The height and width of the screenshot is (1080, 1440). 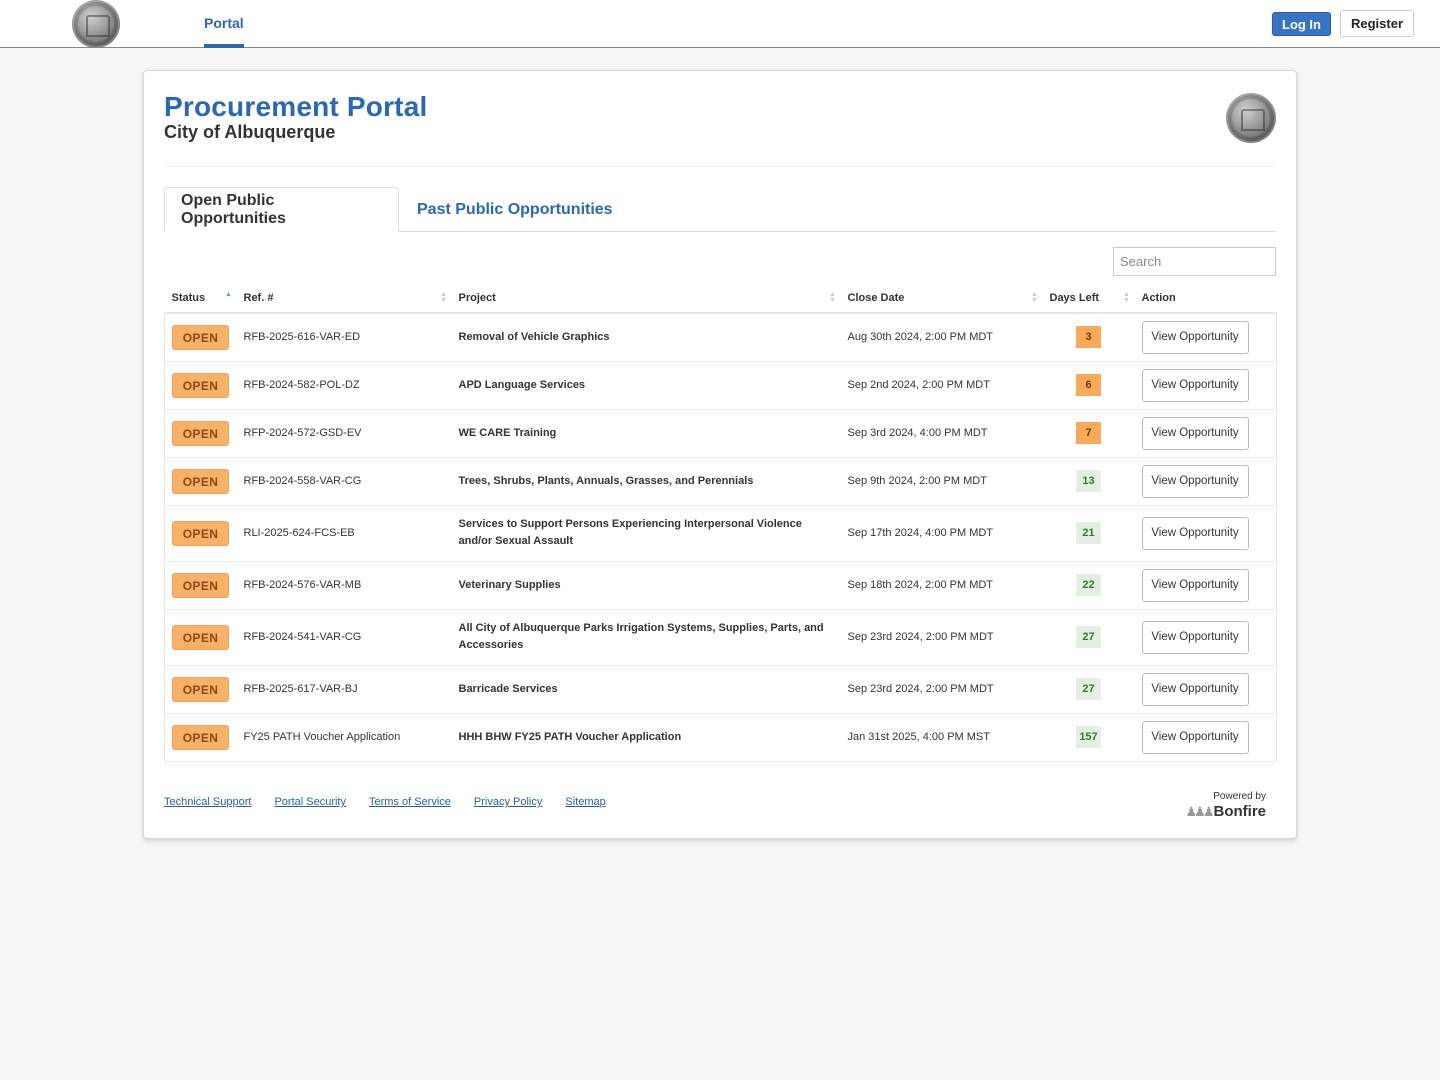 I want to click on tab-open-opportunities: Open Public Opportunities, so click(x=281, y=209).